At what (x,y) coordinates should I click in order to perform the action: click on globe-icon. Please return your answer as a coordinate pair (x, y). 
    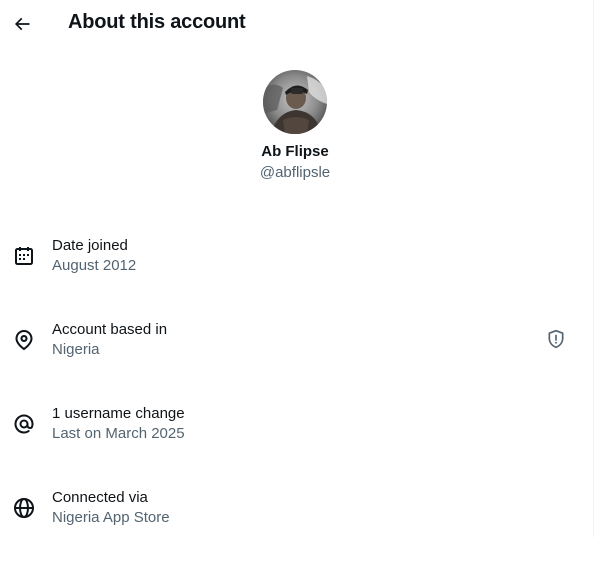
    Looking at the image, I should click on (24, 508).